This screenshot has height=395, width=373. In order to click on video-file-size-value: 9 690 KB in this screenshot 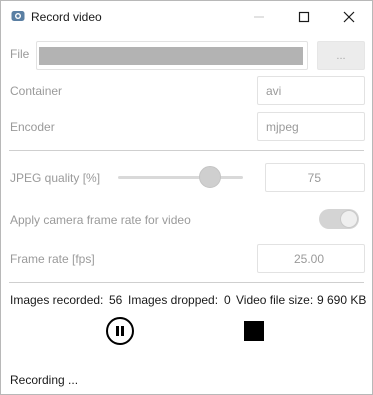, I will do `click(342, 300)`.